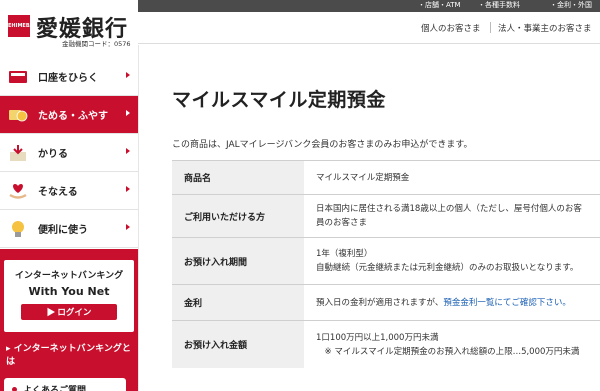 The image size is (600, 391). Describe the element at coordinates (65, 384) in the screenshot. I see `faq-button: よくあるご質問` at that location.